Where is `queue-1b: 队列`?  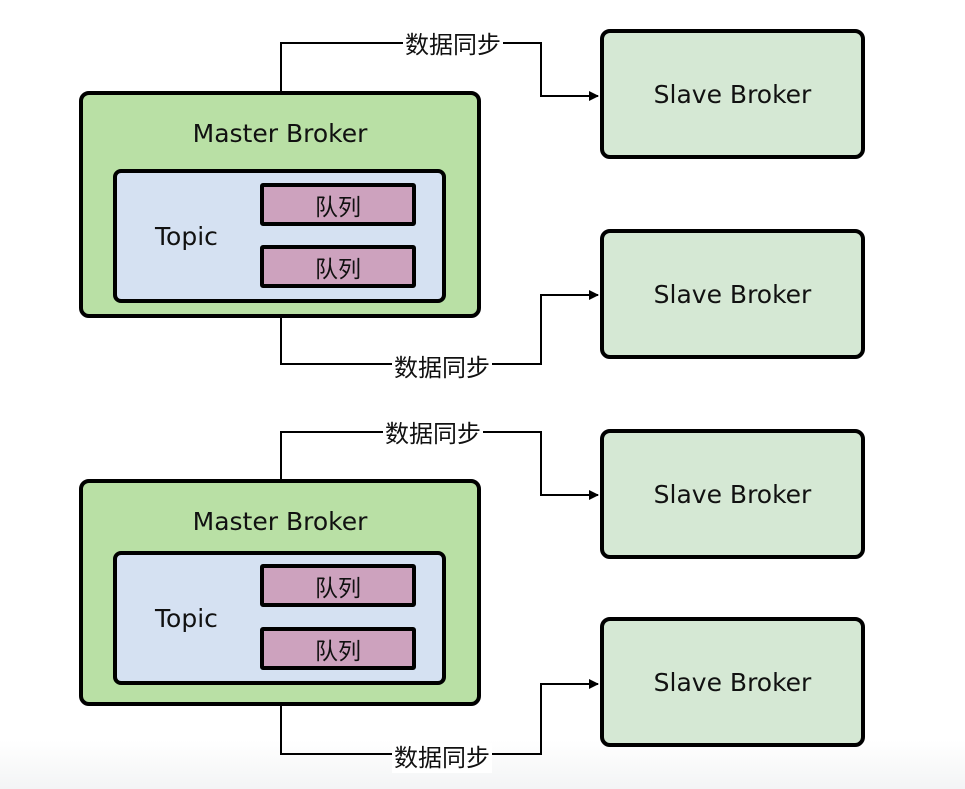 queue-1b: 队列 is located at coordinates (338, 266).